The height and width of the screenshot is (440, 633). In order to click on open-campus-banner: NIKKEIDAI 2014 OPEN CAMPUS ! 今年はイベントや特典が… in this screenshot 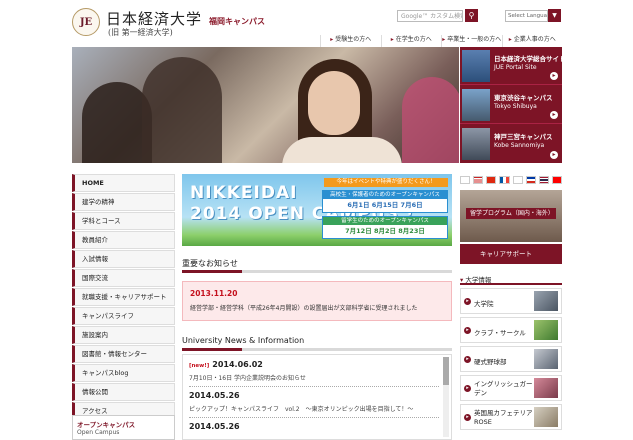, I will do `click(317, 210)`.